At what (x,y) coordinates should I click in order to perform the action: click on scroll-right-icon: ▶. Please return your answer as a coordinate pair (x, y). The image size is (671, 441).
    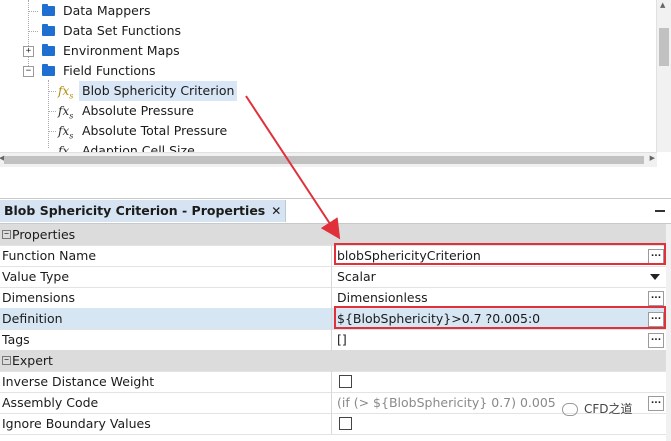
    Looking at the image, I should click on (652, 158).